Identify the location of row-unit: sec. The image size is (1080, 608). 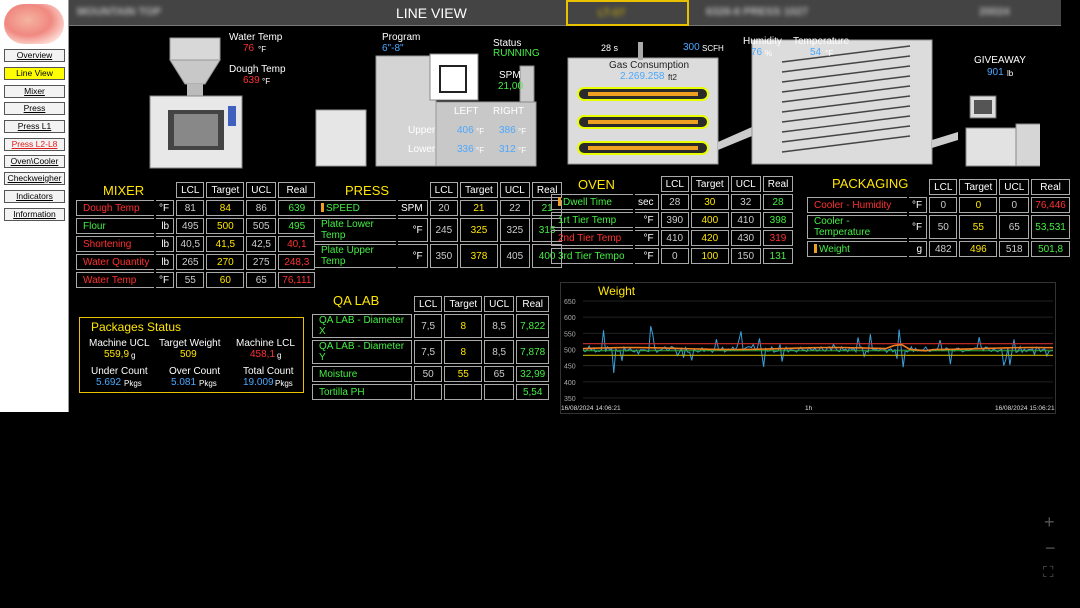
(647, 202).